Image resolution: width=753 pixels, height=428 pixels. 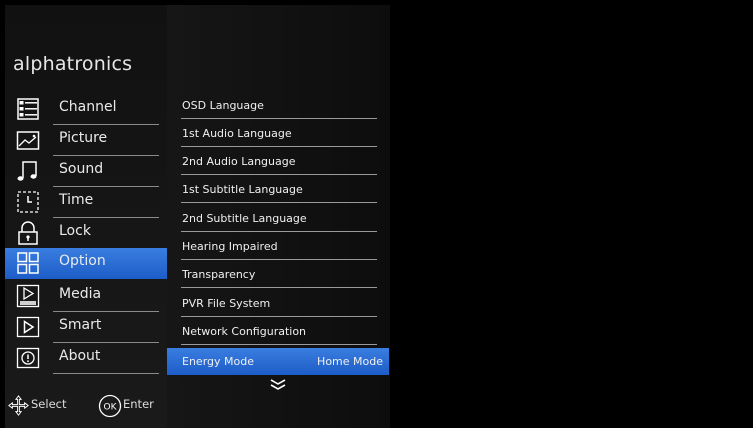 What do you see at coordinates (76, 200) in the screenshot?
I see `menu-item-label: Time` at bounding box center [76, 200].